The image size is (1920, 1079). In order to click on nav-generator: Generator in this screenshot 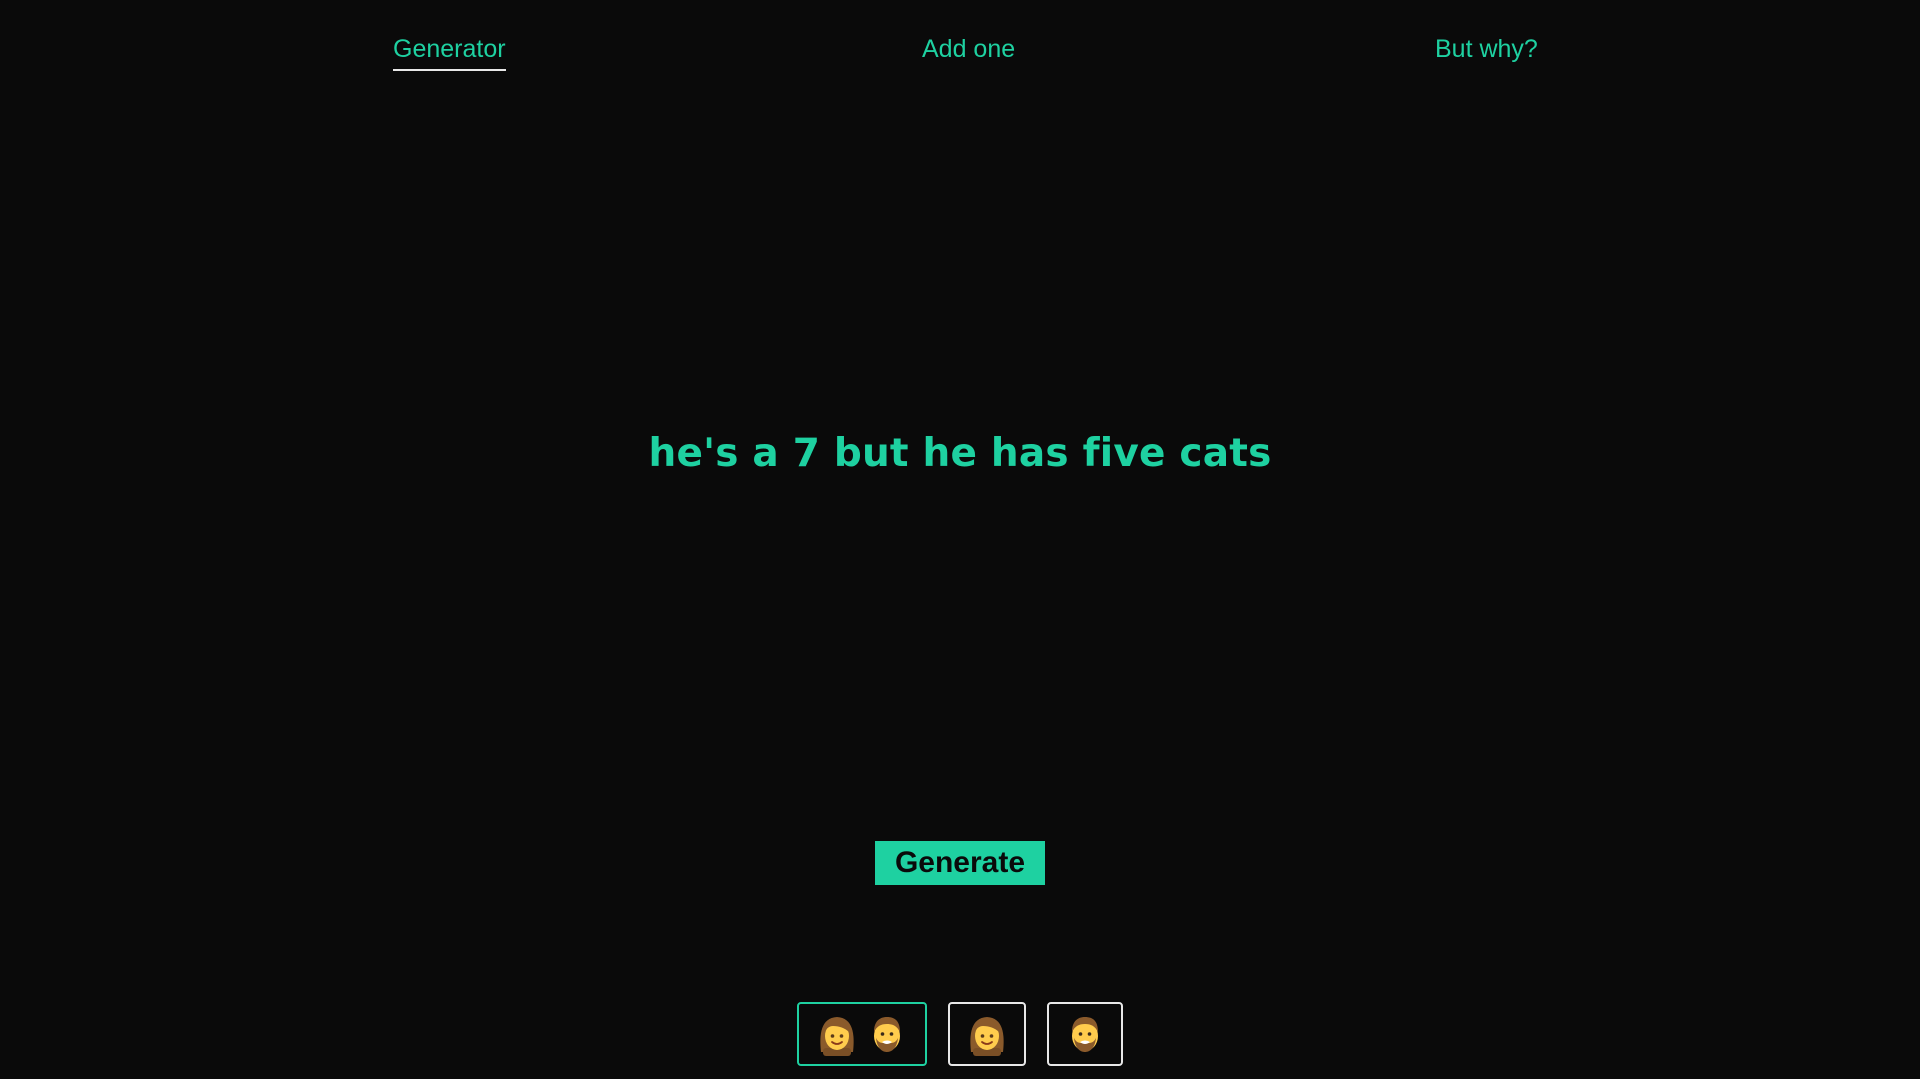, I will do `click(449, 52)`.